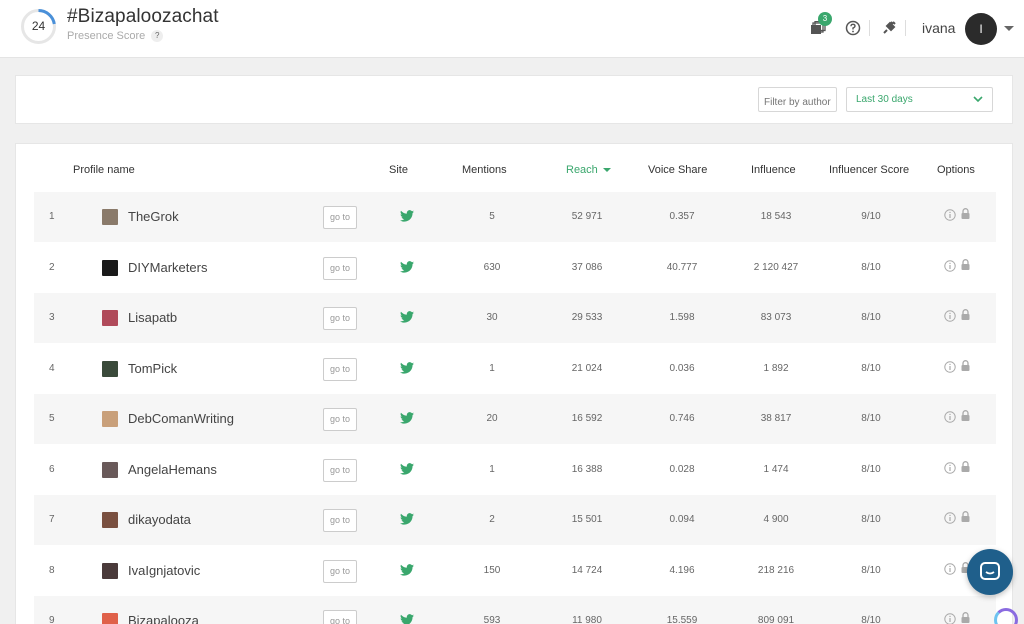 Image resolution: width=1024 pixels, height=624 pixels. Describe the element at coordinates (52, 570) in the screenshot. I see `row-rank: 8` at that location.